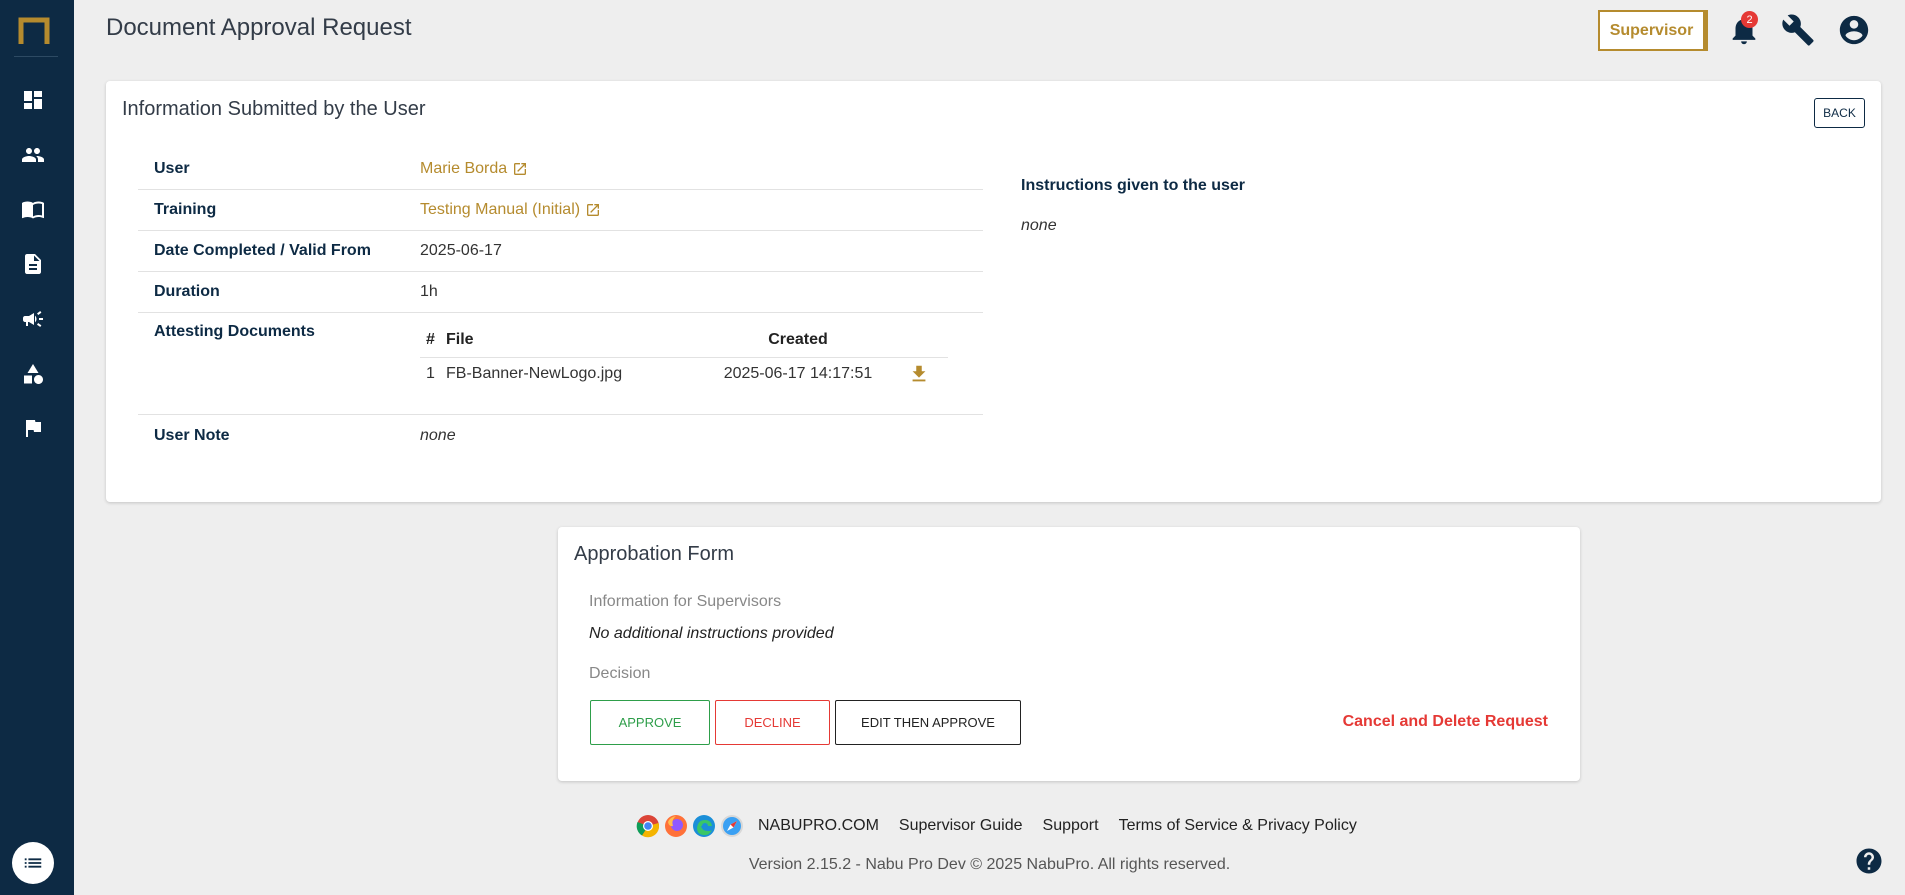 The width and height of the screenshot is (1905, 895). Describe the element at coordinates (429, 291) in the screenshot. I see `duration-value: 1h` at that location.